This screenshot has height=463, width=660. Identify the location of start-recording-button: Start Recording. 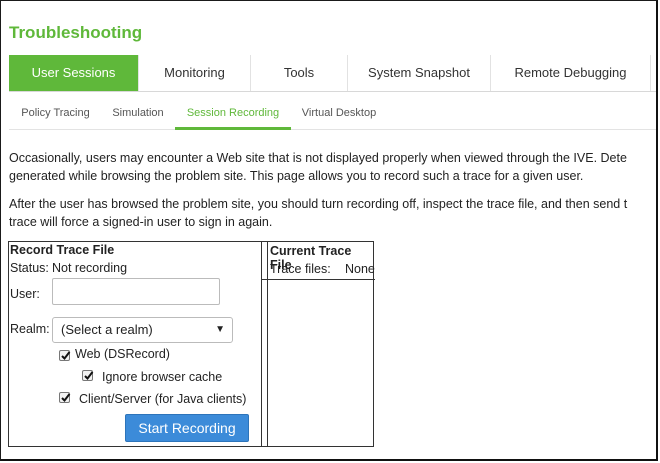
(187, 428).